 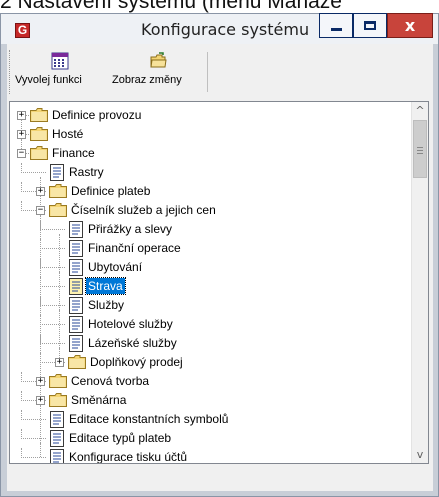 I want to click on tree-node-label: Lázeňské služby, so click(x=132, y=343).